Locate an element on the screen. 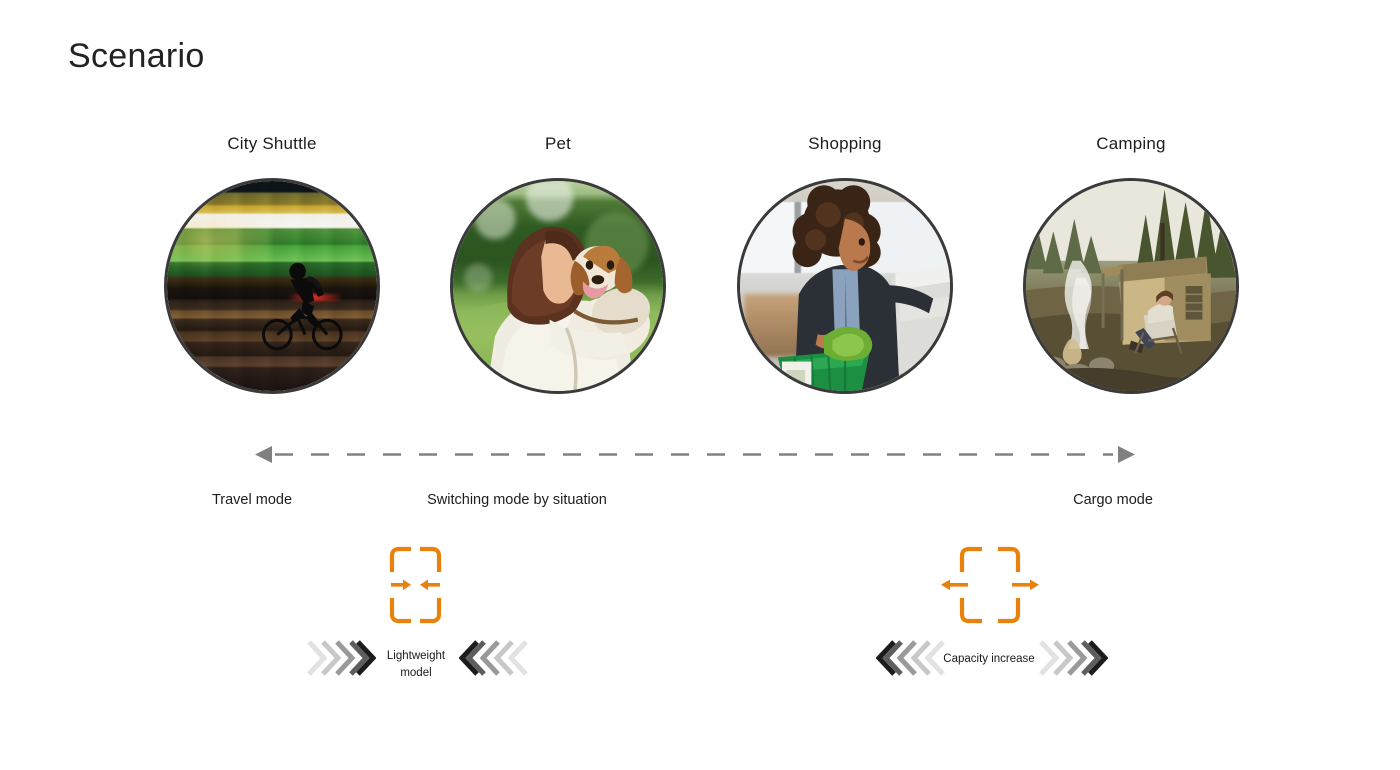 This screenshot has width=1400, height=770. campsite-illustration is located at coordinates (1131, 286).